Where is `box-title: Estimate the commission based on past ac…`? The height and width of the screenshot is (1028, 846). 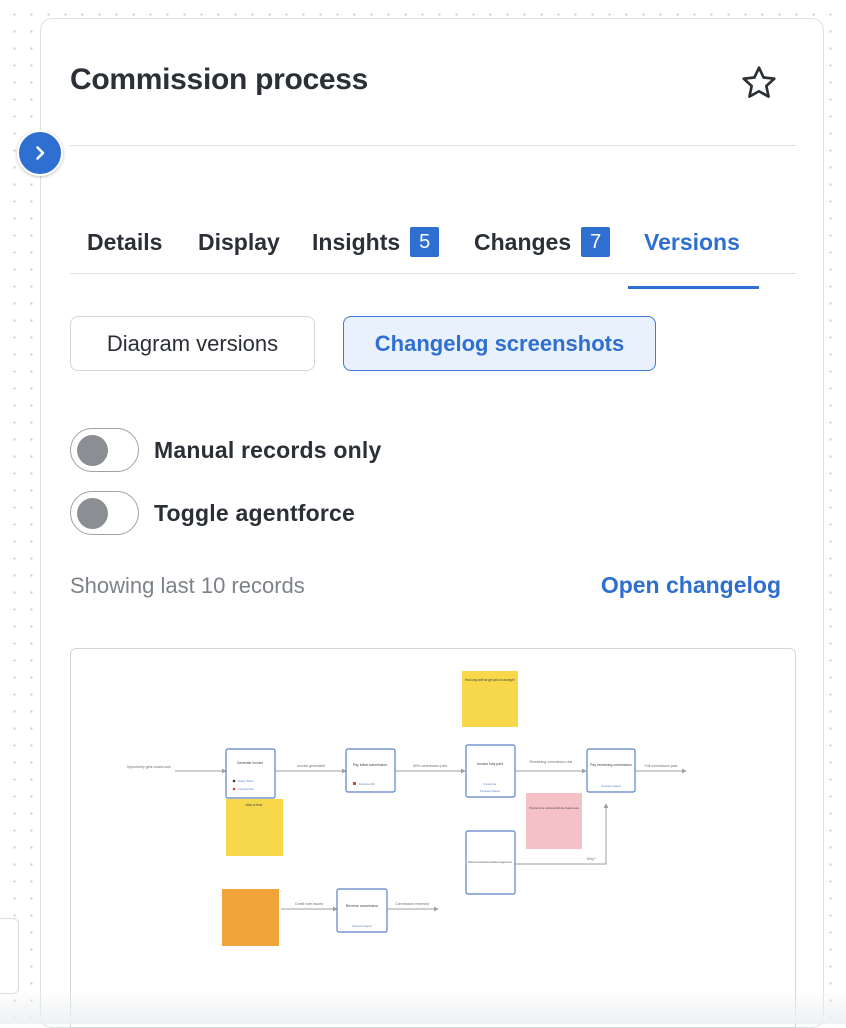 box-title: Estimate the commission based on past ac… is located at coordinates (490, 862).